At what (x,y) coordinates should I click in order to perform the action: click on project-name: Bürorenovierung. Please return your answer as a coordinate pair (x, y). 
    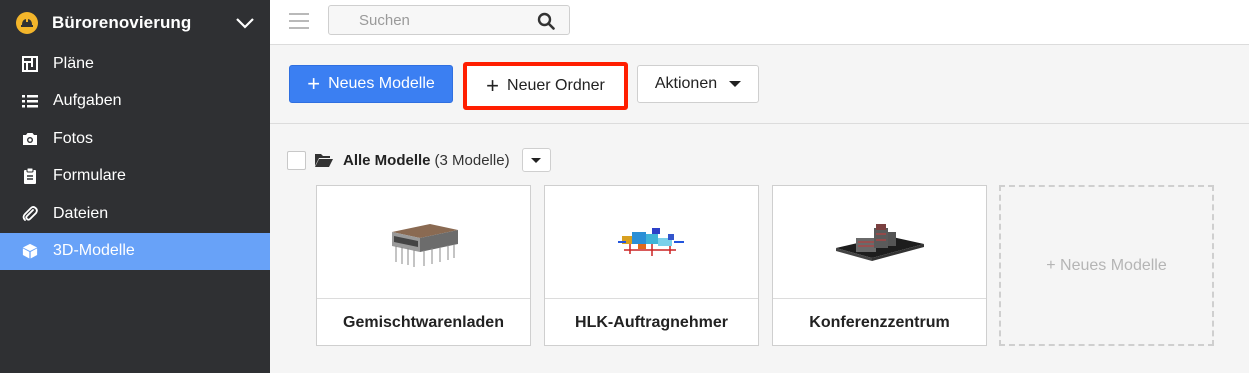
    Looking at the image, I should click on (122, 22).